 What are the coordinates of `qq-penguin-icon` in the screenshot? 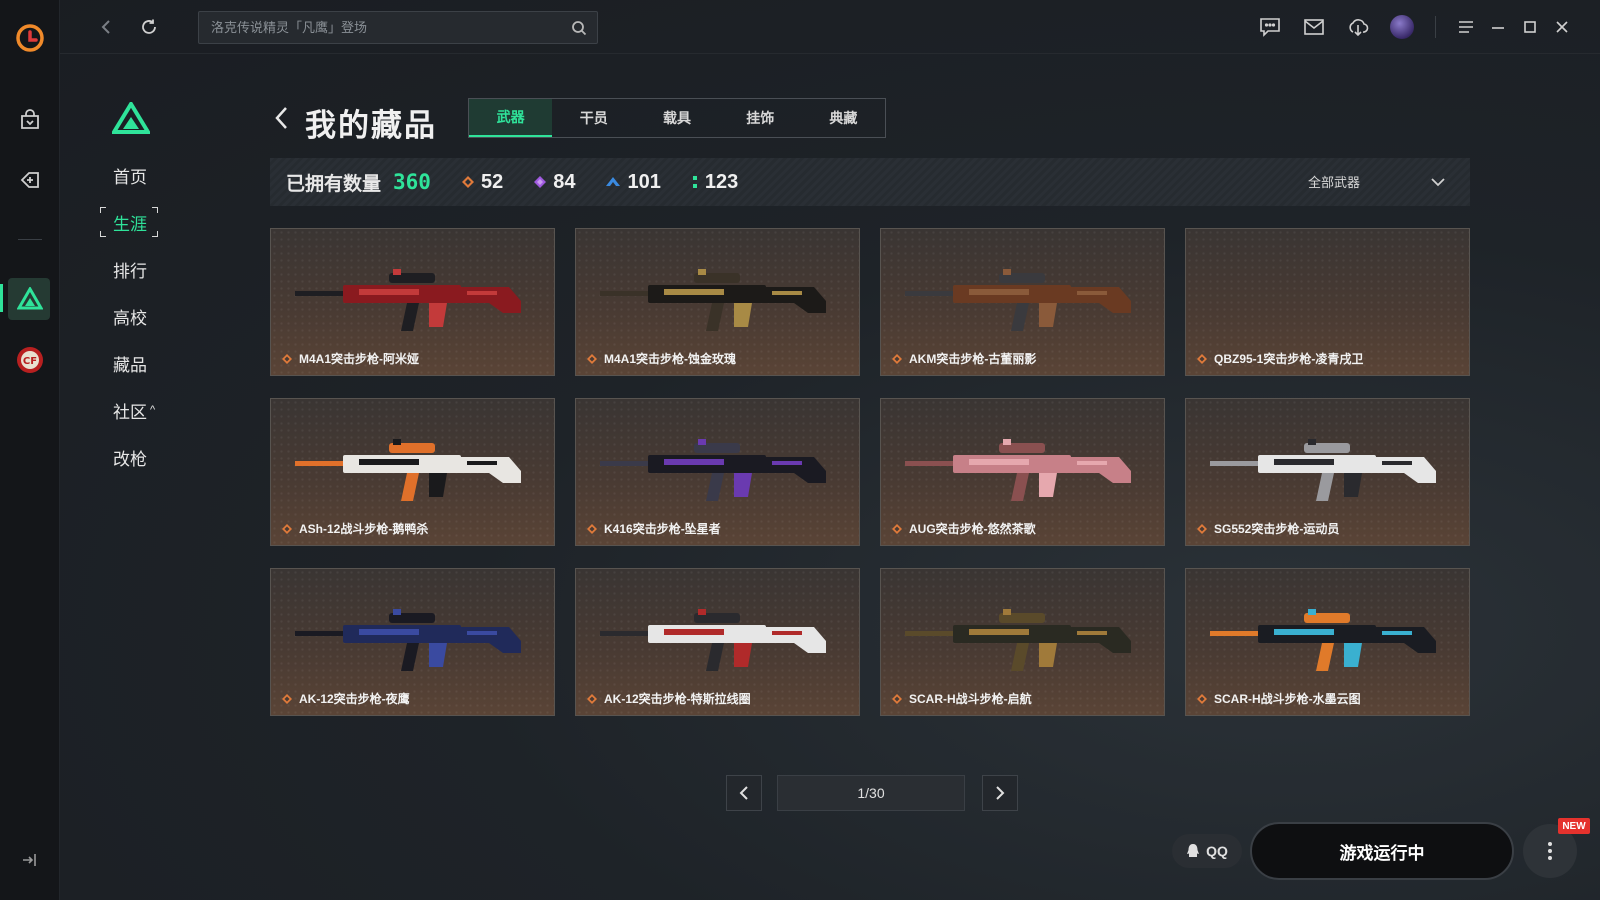 It's located at (1193, 850).